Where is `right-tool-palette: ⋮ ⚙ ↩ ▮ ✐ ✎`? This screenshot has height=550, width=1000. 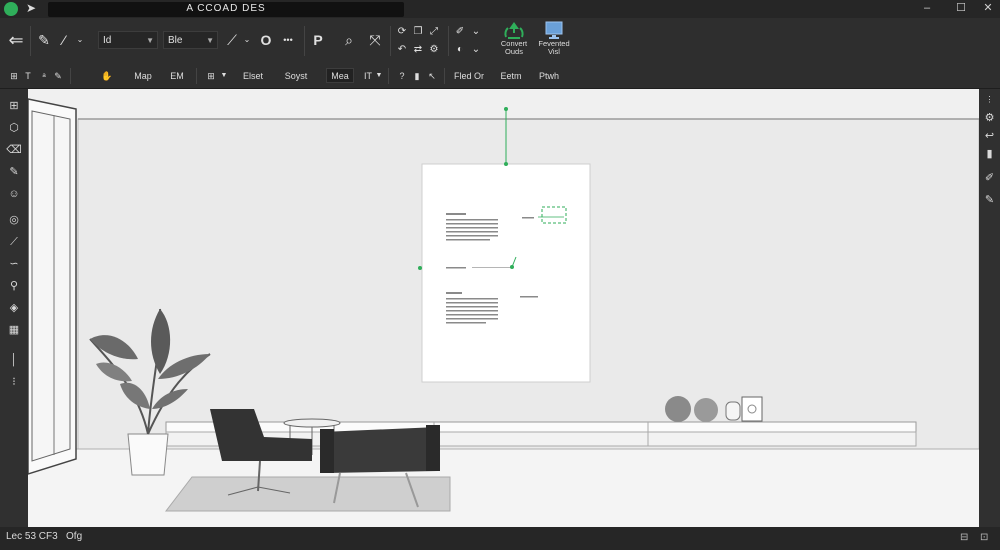
right-tool-palette: ⋮ ⚙ ↩ ▮ ✐ ✎ is located at coordinates (989, 308).